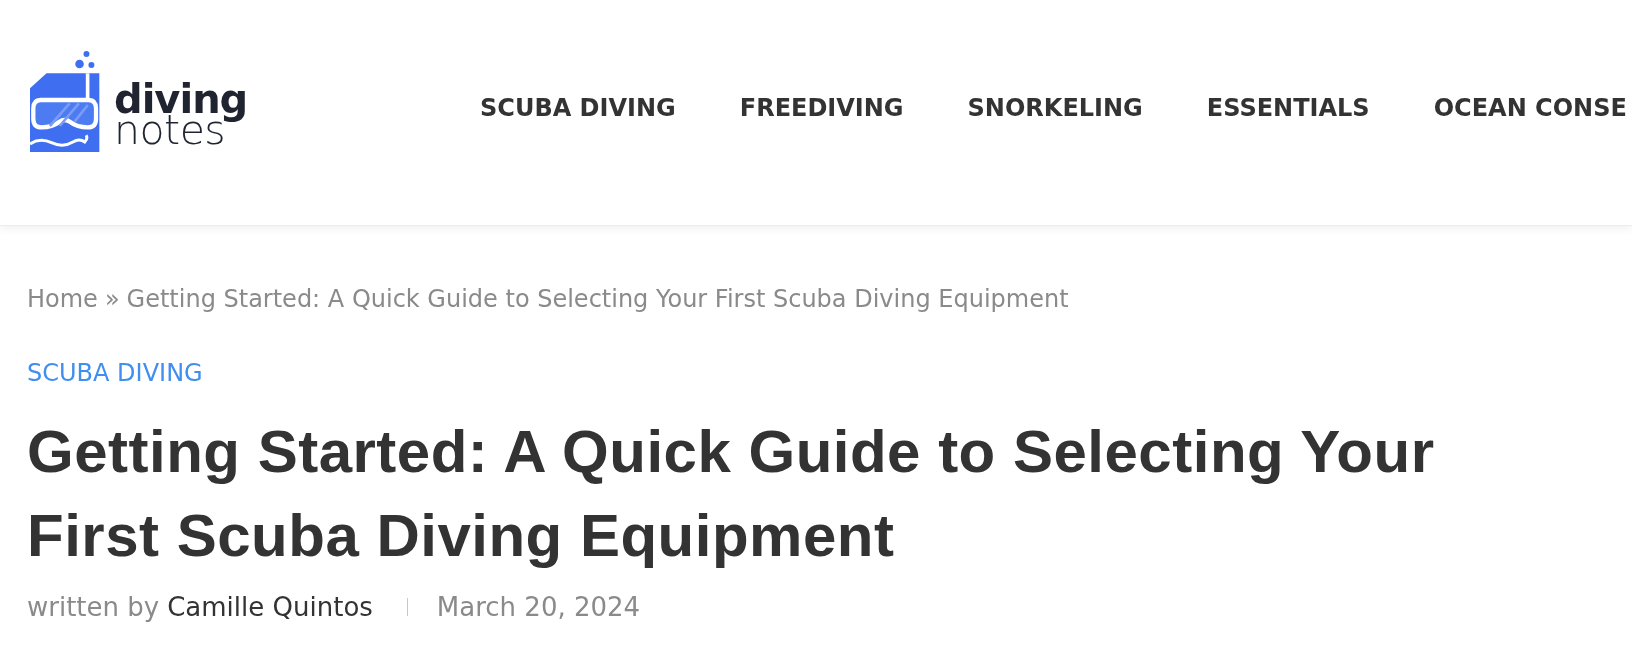 Image resolution: width=1632 pixels, height=660 pixels. What do you see at coordinates (93, 607) in the screenshot?
I see `byline-prefix: written by` at bounding box center [93, 607].